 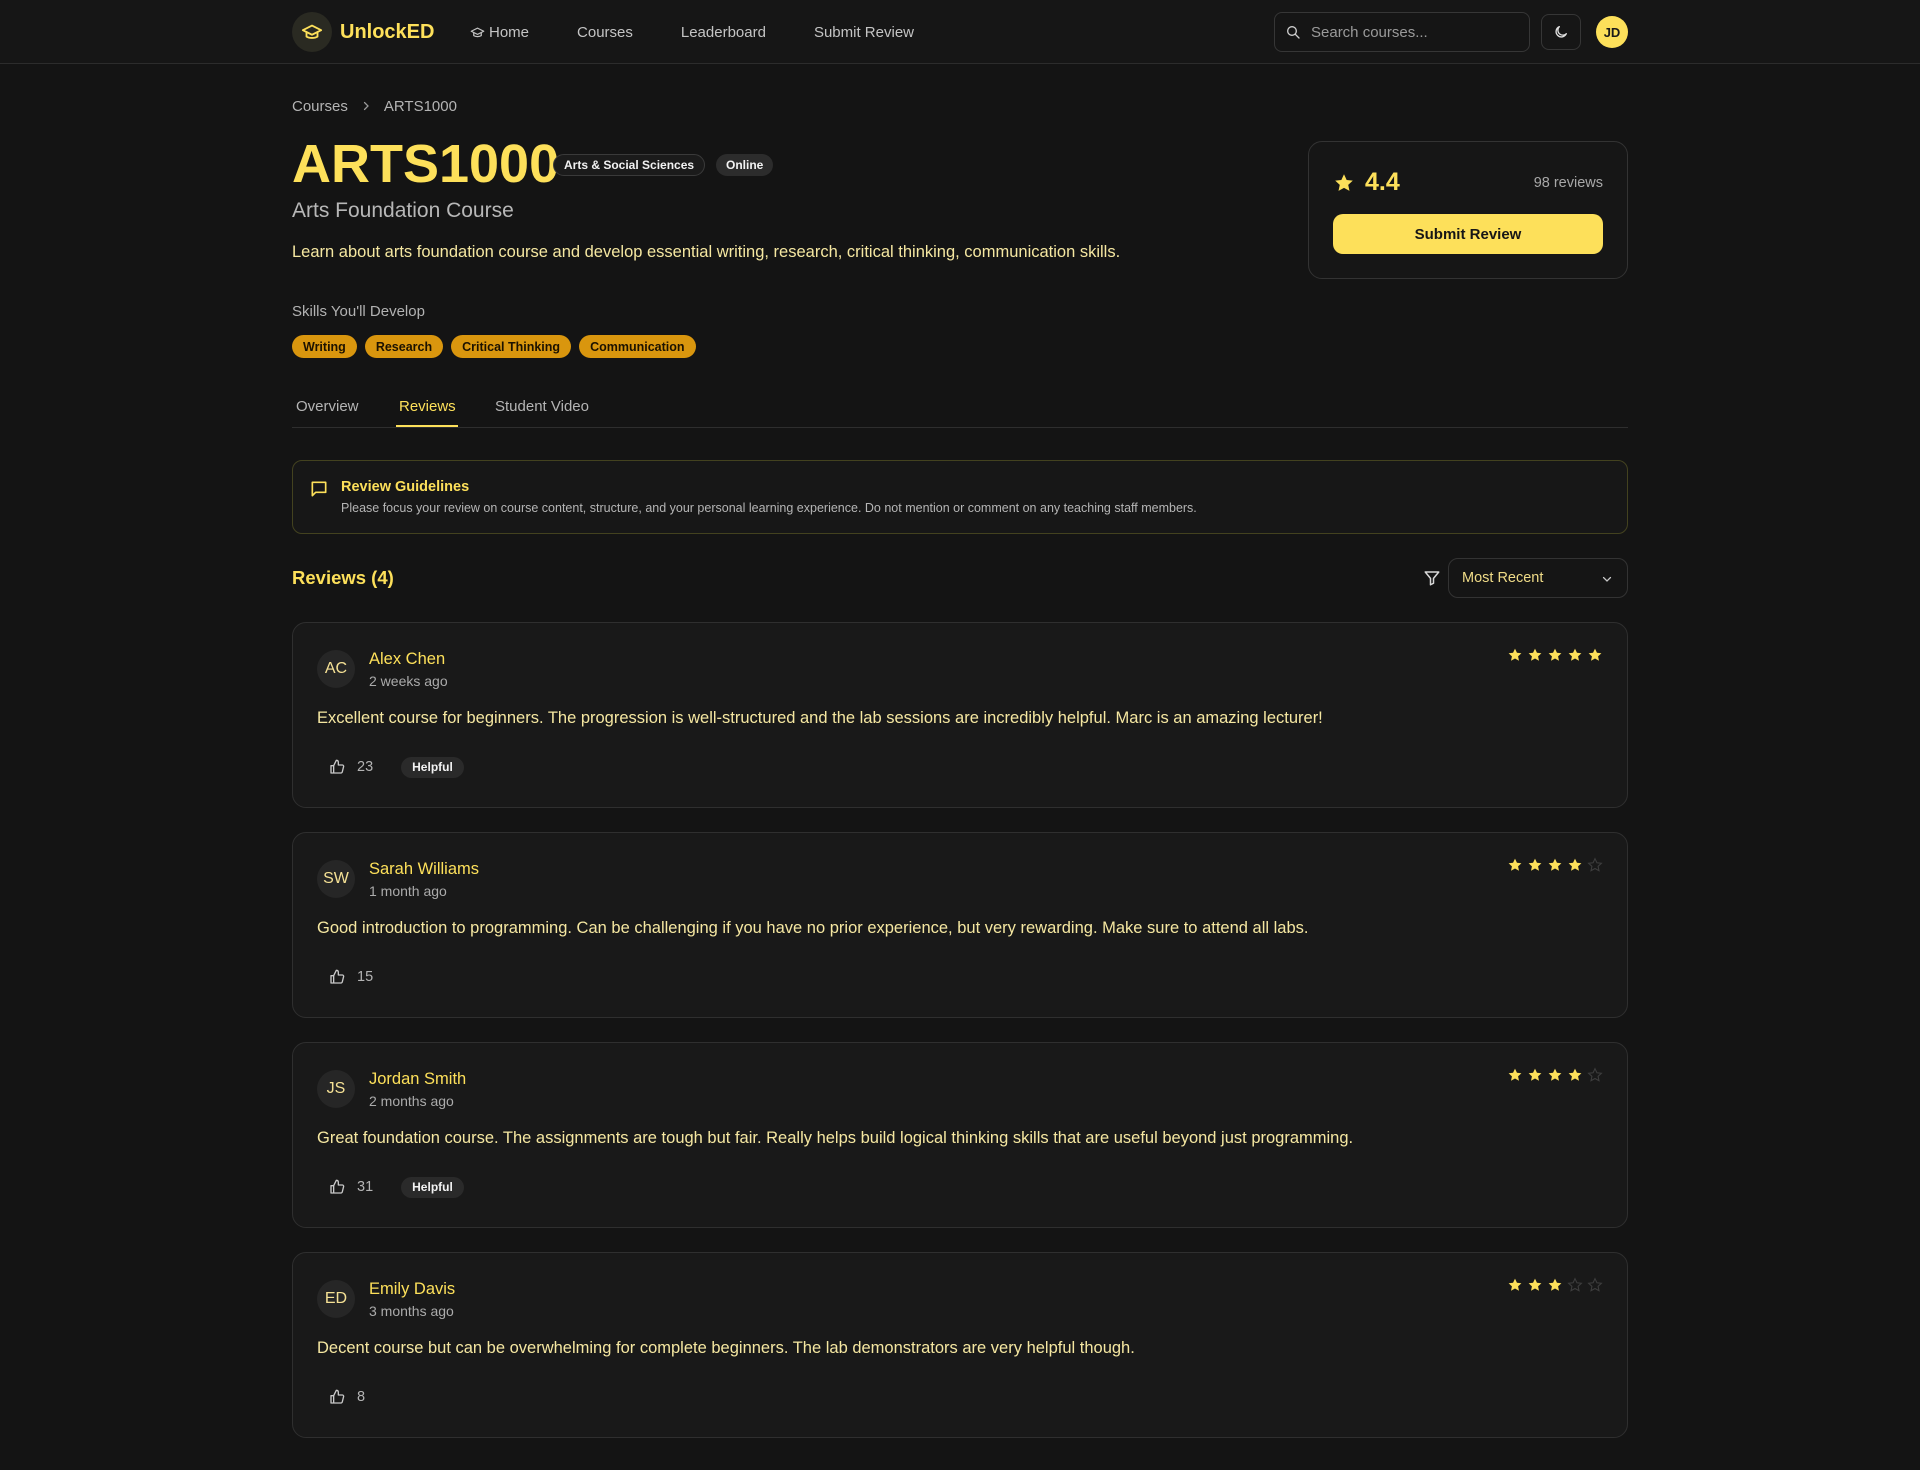 I want to click on reviewer-avatar: SW, so click(x=336, y=879).